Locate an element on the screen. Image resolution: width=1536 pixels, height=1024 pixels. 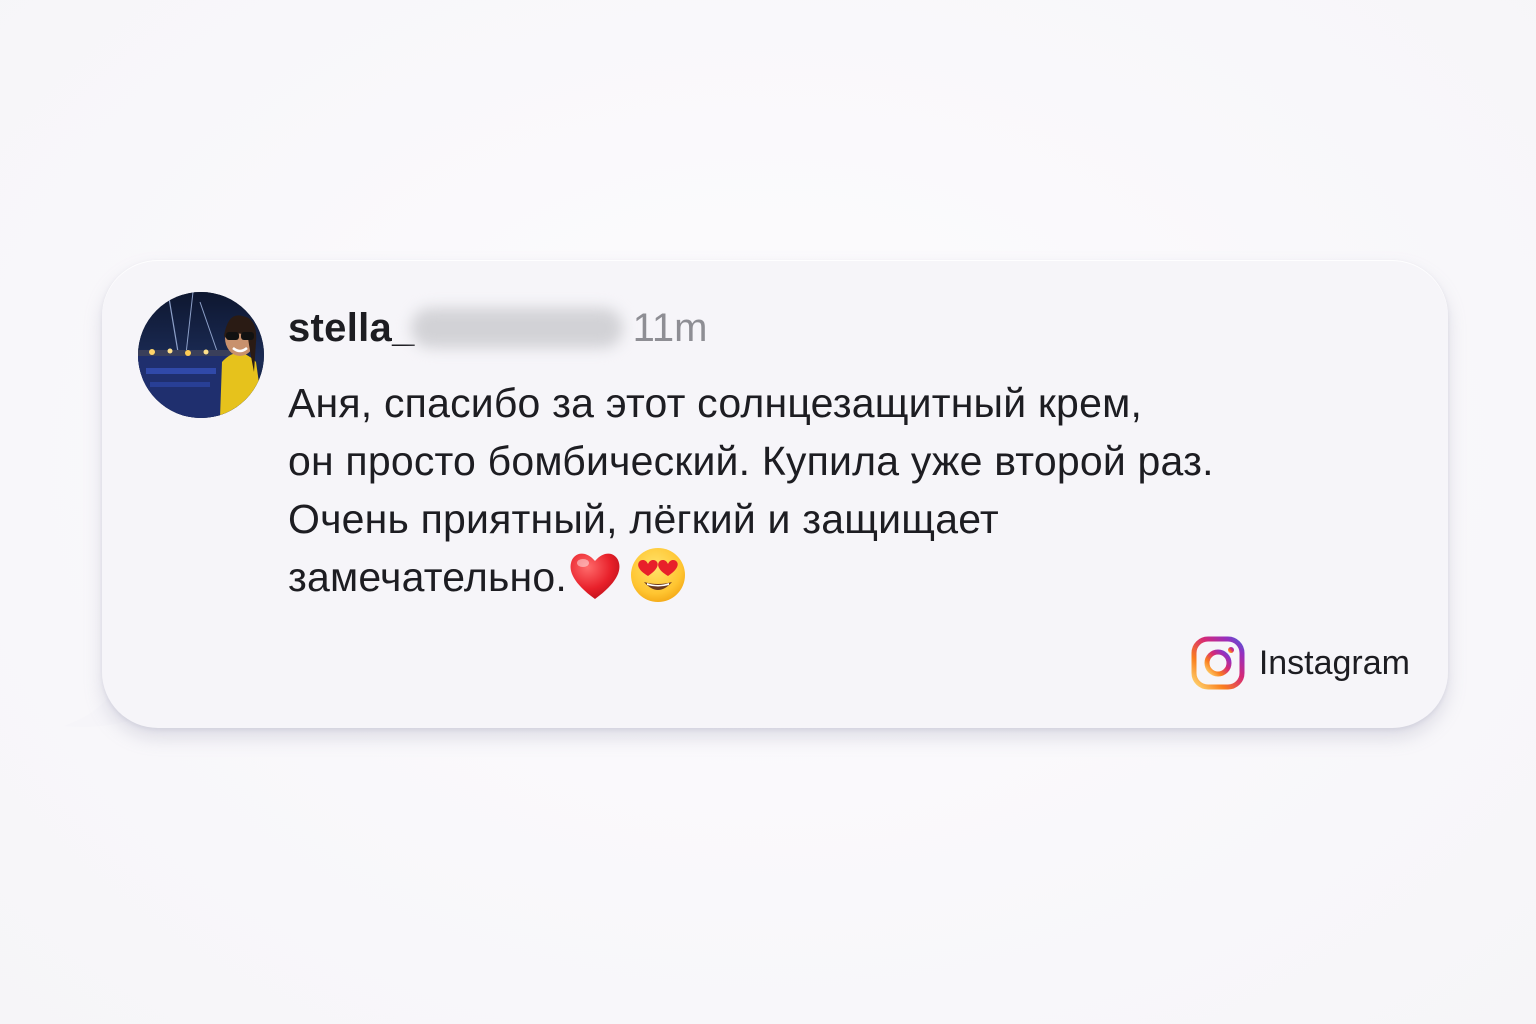
instagram-icon is located at coordinates (1218, 663).